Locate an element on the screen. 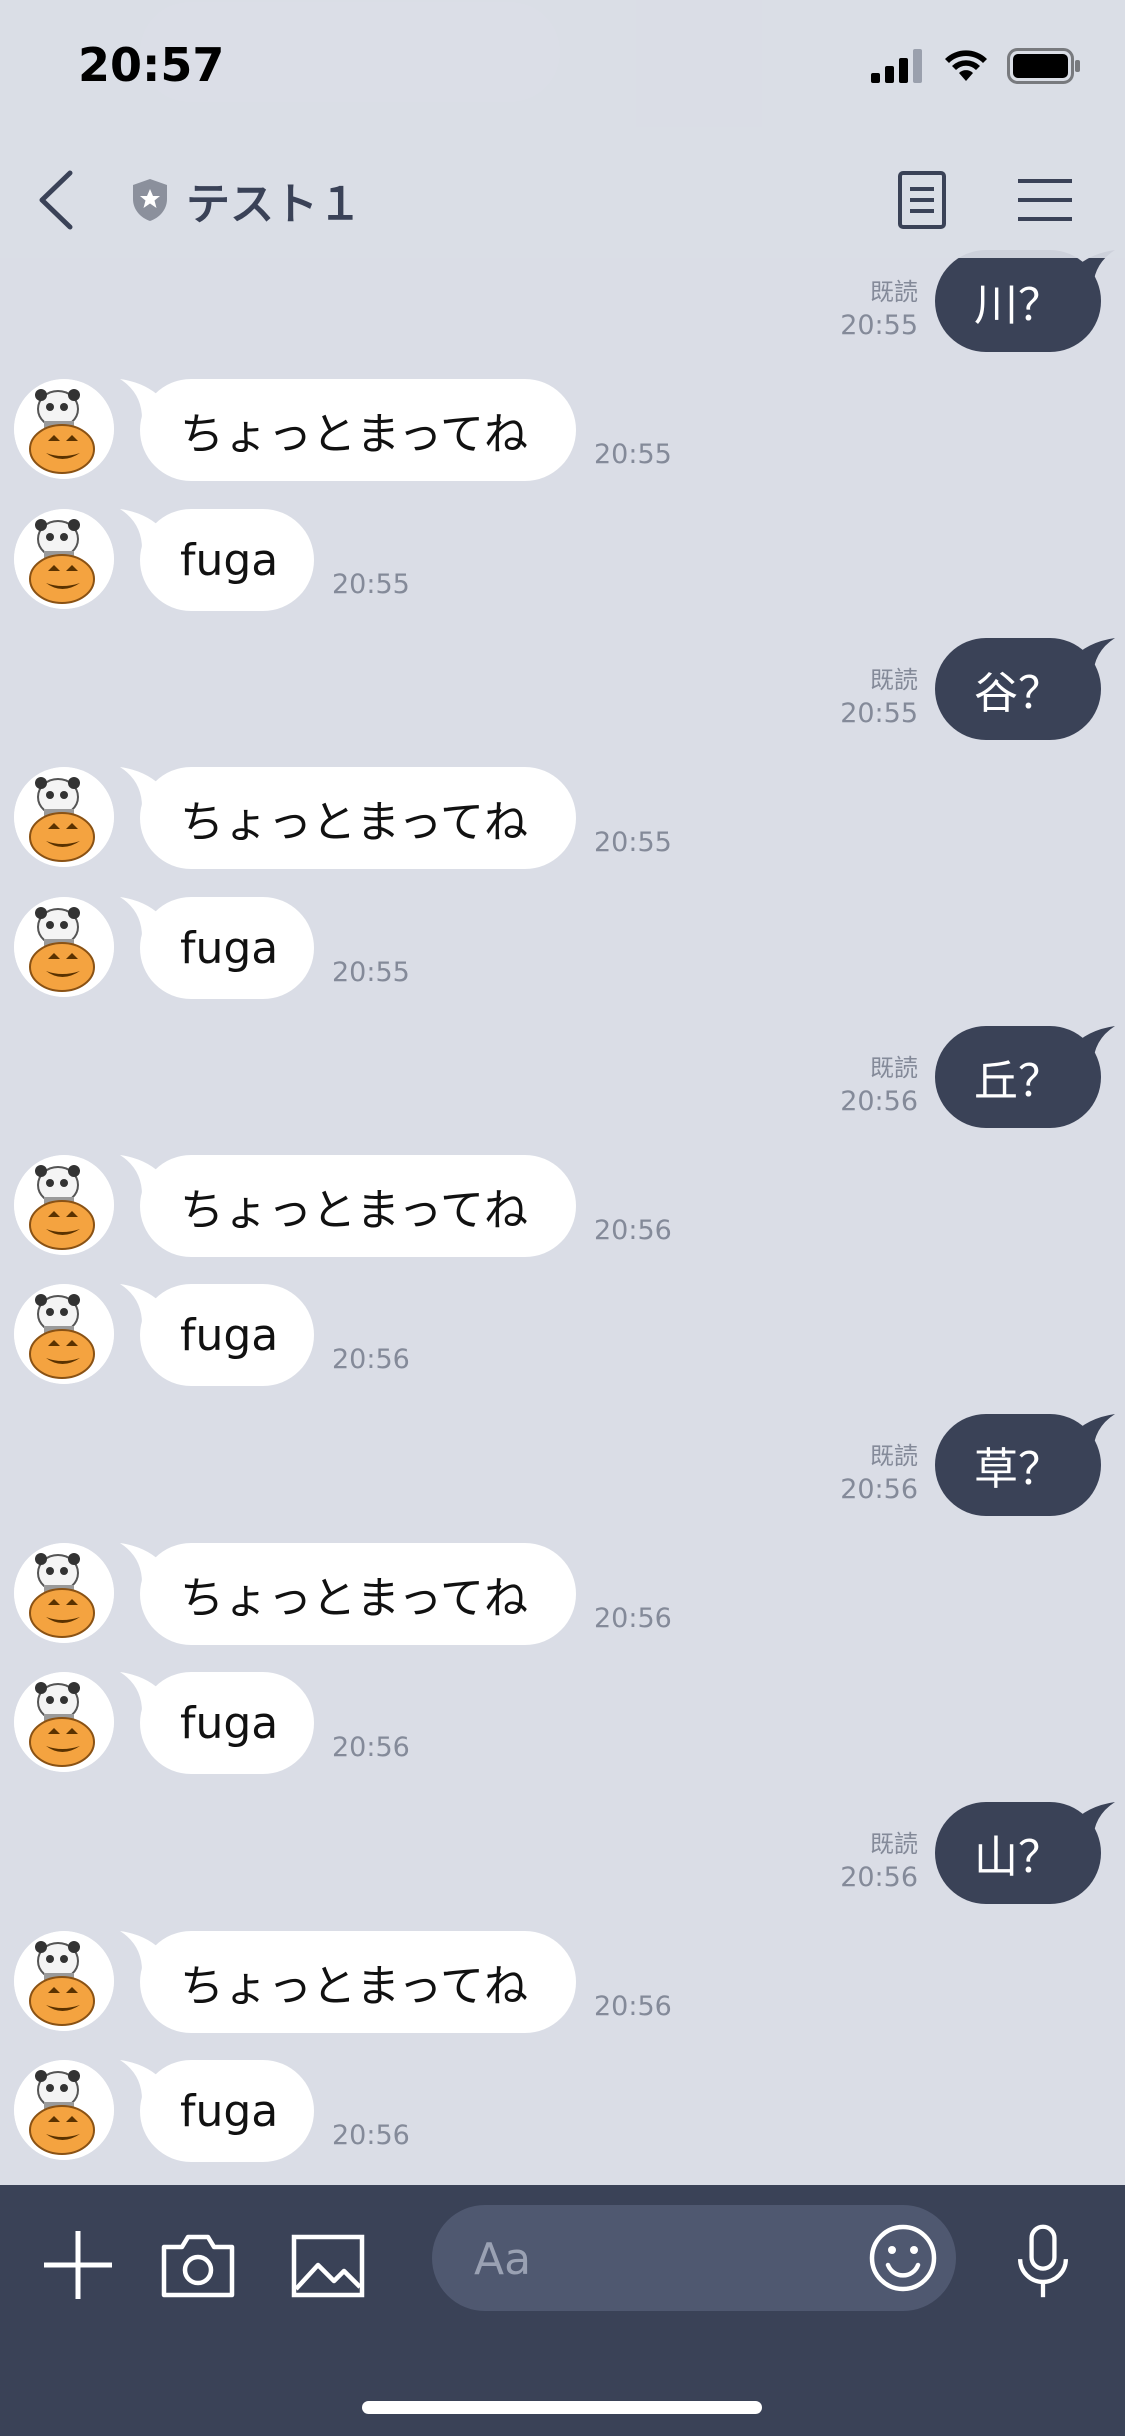 The height and width of the screenshot is (2436, 1125). outgoing-bubble: 谷？ is located at coordinates (1025, 689).